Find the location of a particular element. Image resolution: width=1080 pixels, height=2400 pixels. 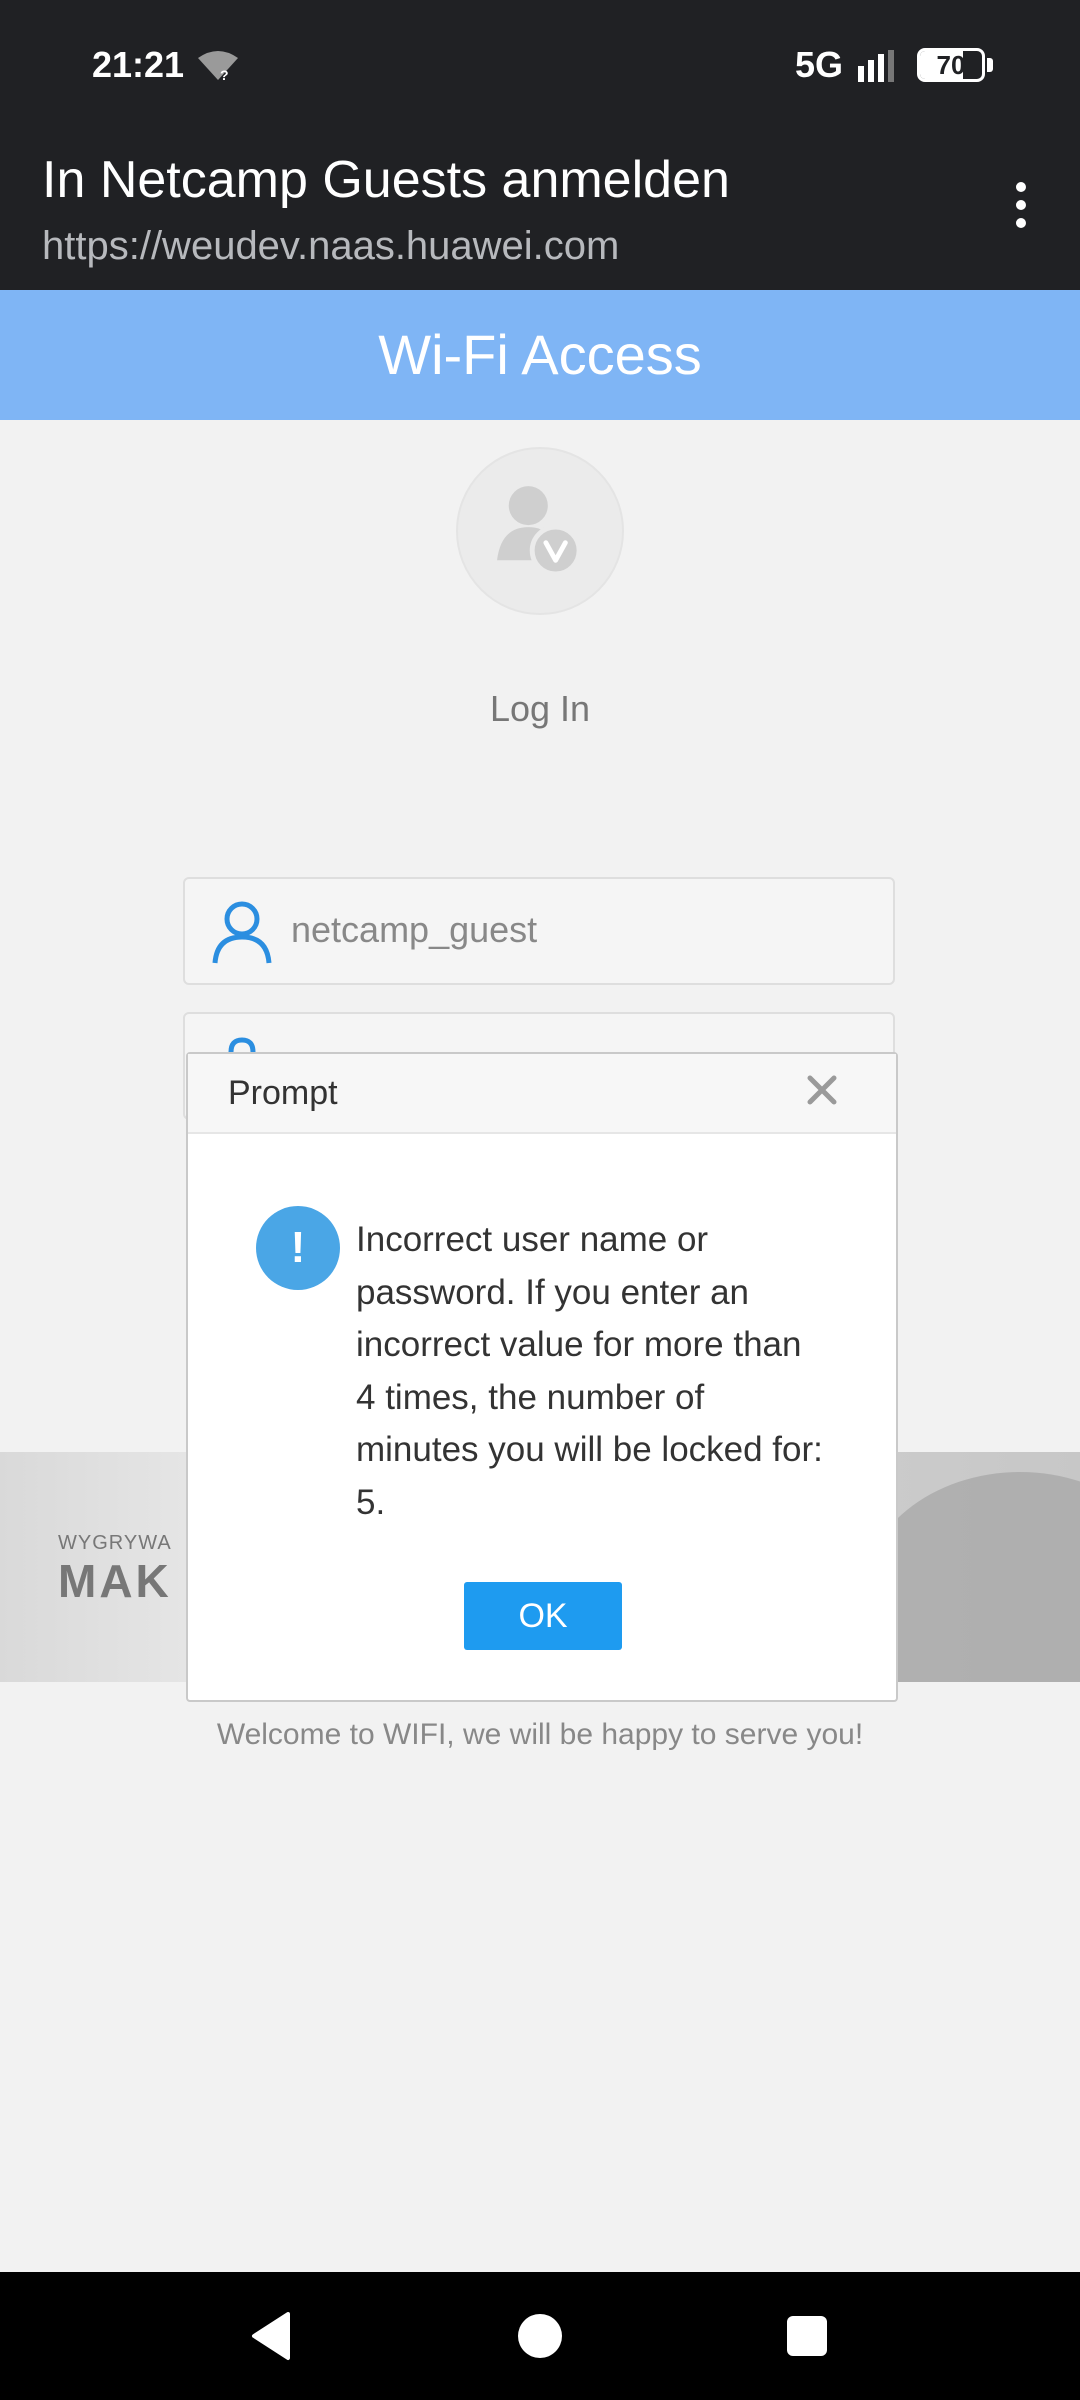

username-field: netcamp_guest is located at coordinates (539, 931).